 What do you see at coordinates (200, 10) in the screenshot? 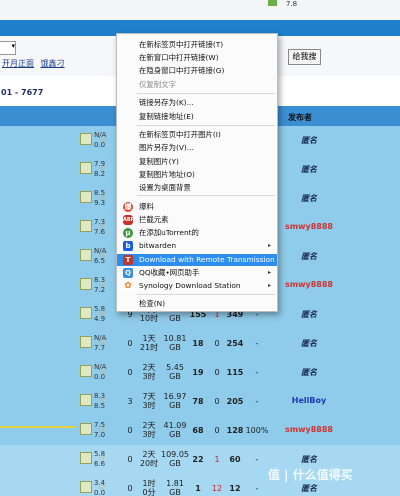
I see `top-strip: 7.8` at bounding box center [200, 10].